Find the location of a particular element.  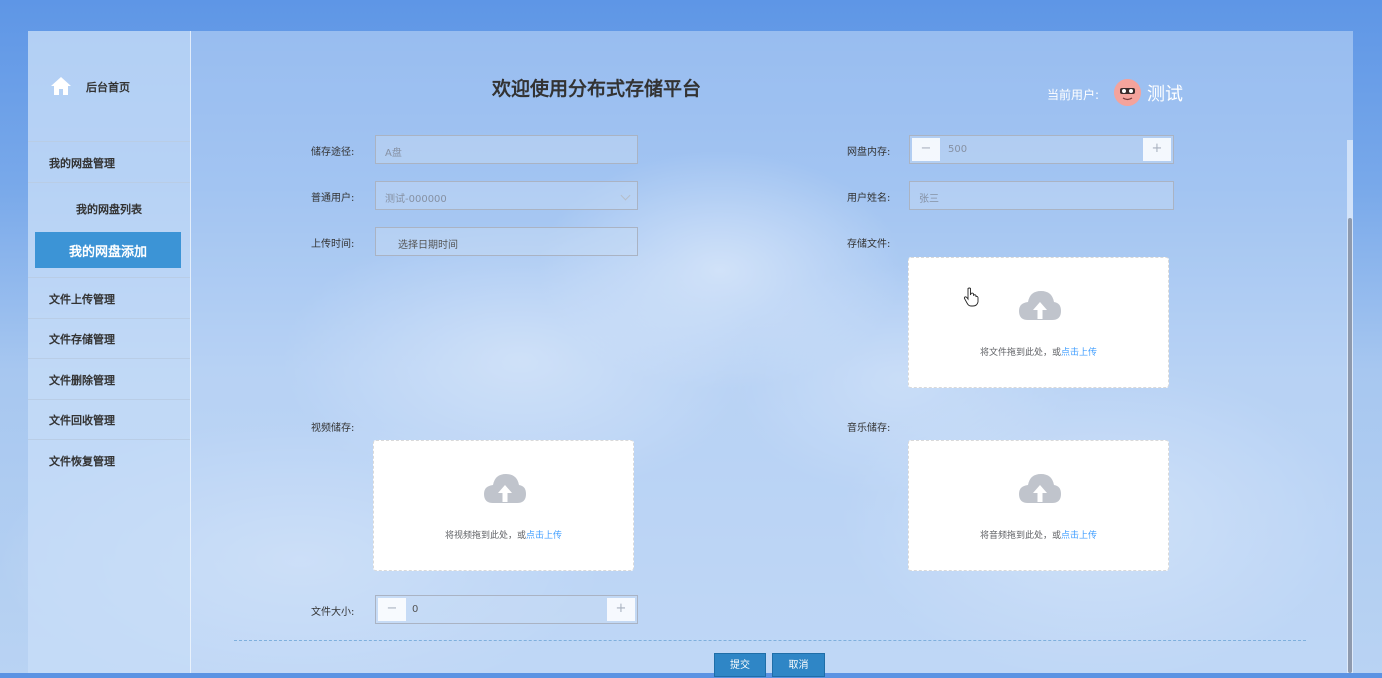

sidebar-item-disk-manage: 我的网盘管理 is located at coordinates (109, 162).